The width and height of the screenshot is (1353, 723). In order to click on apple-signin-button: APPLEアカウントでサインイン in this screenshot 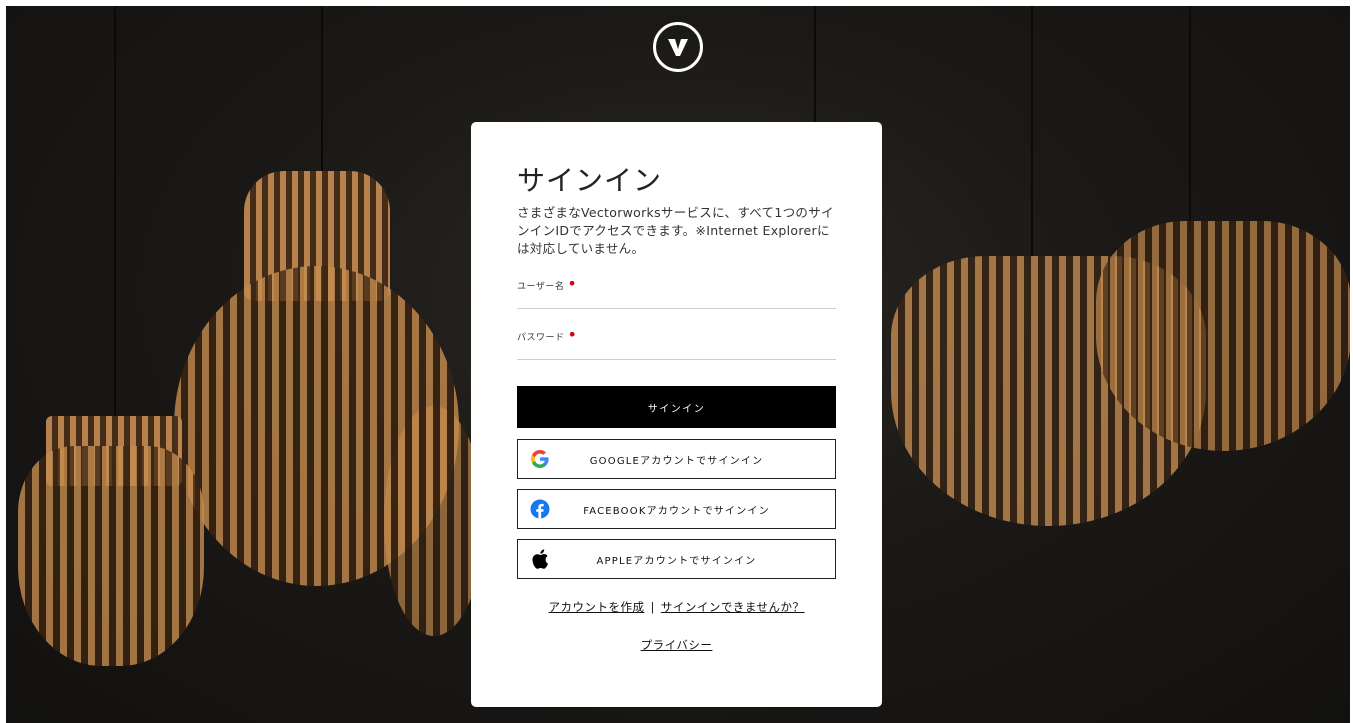, I will do `click(676, 559)`.